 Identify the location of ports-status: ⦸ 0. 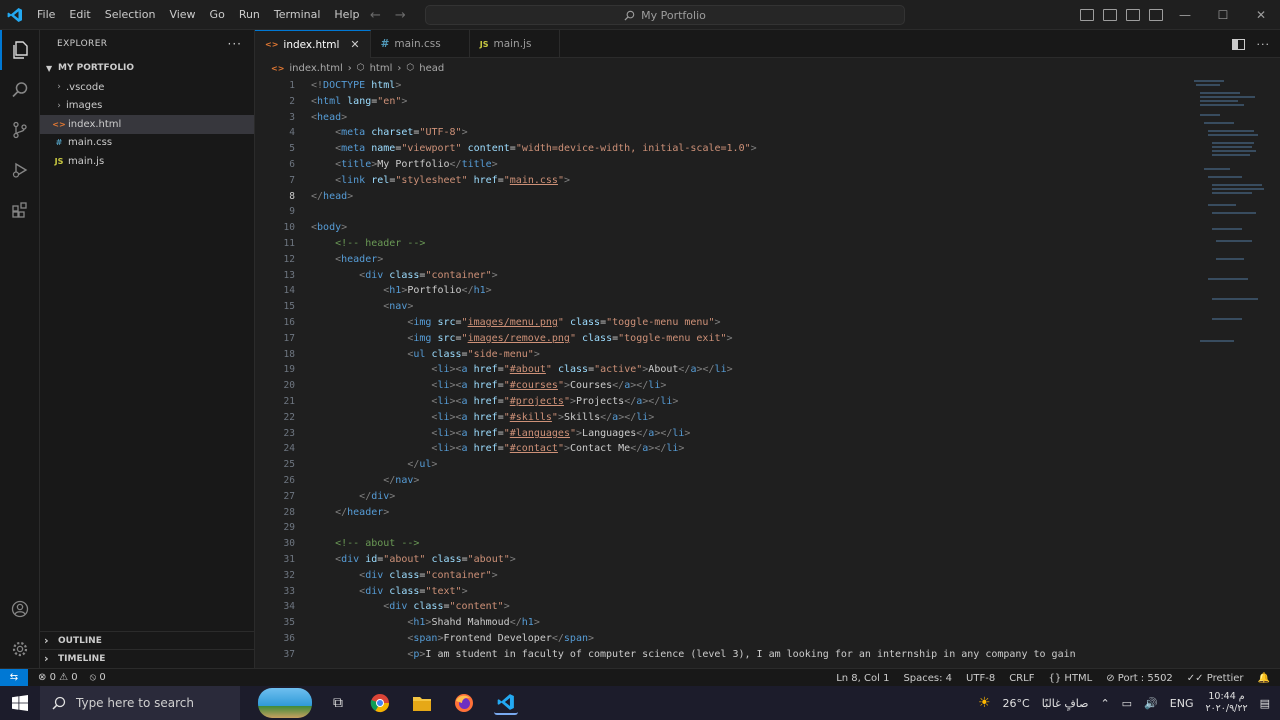
(98, 677).